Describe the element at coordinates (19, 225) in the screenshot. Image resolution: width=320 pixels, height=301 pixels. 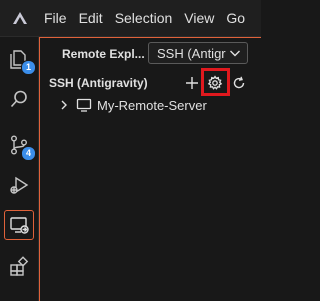
I see `remote-explorer-icon` at that location.